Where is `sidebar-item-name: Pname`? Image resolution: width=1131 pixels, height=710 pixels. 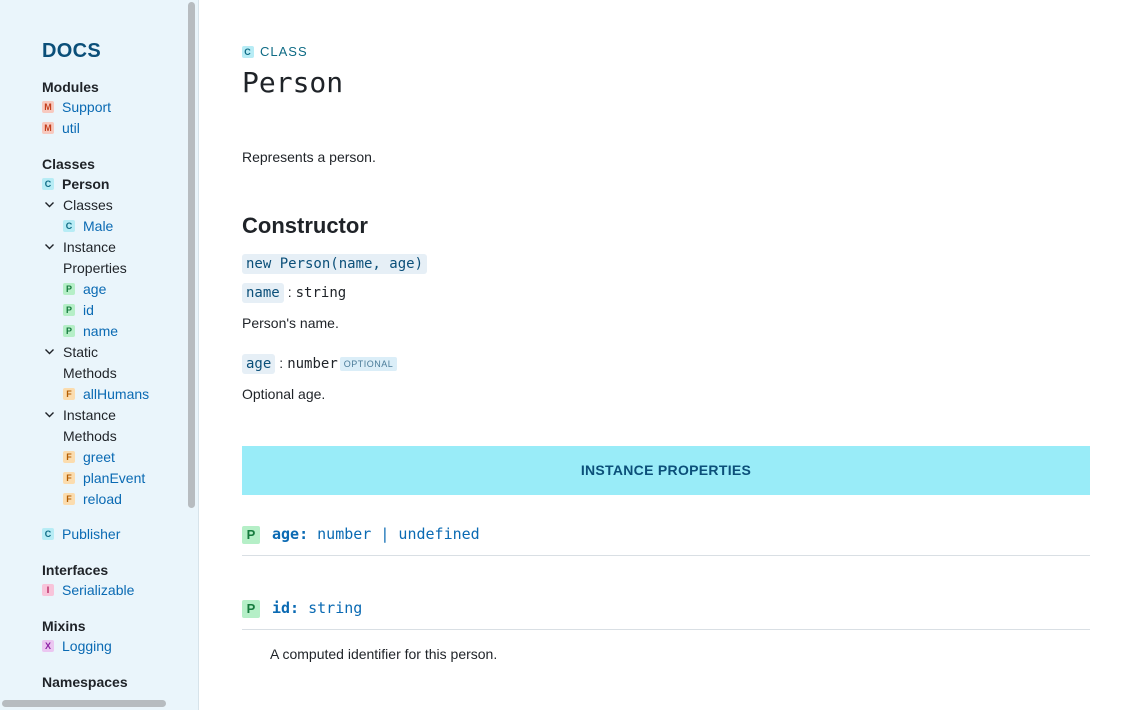
sidebar-item-name: Pname is located at coordinates (90, 331).